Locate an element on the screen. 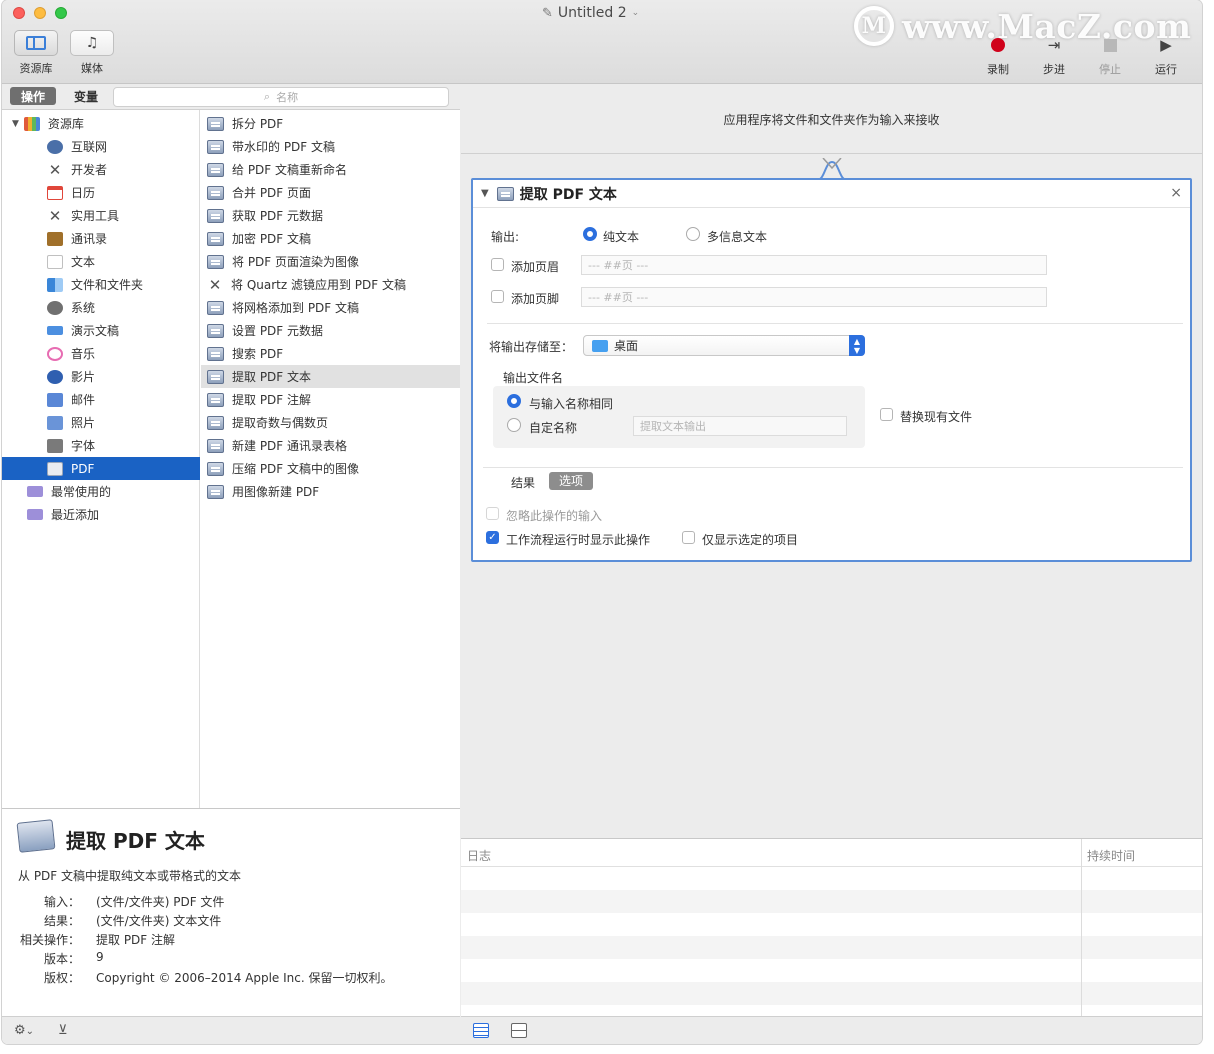  results-label: 结果 is located at coordinates (523, 482).